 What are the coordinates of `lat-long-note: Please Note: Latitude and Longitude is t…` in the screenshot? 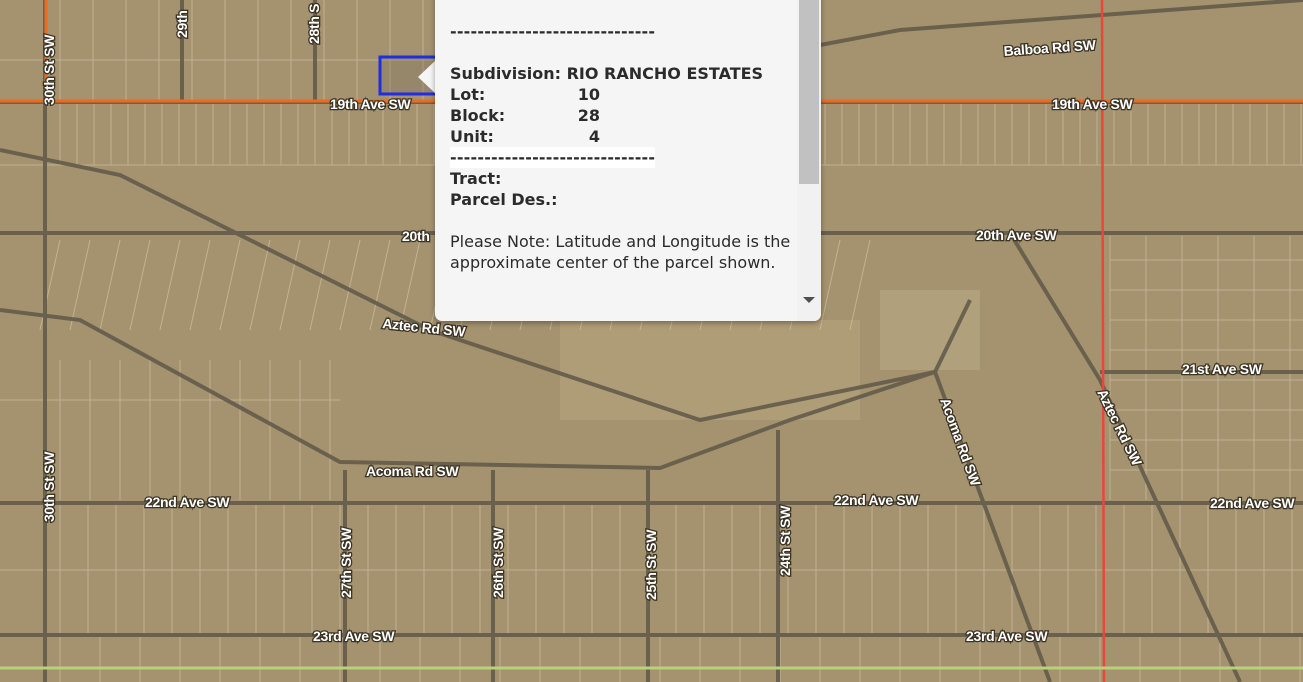 It's located at (620, 252).